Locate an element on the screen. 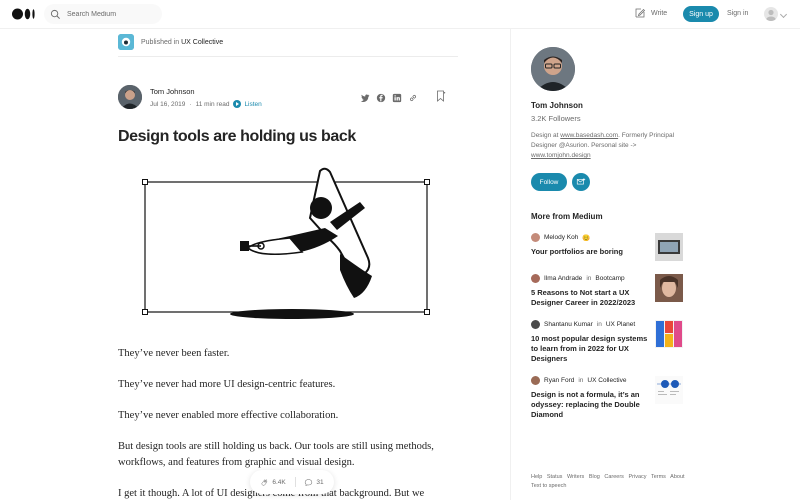 The width and height of the screenshot is (800, 500). rec-author-name: Shantanu Kumar is located at coordinates (568, 324).